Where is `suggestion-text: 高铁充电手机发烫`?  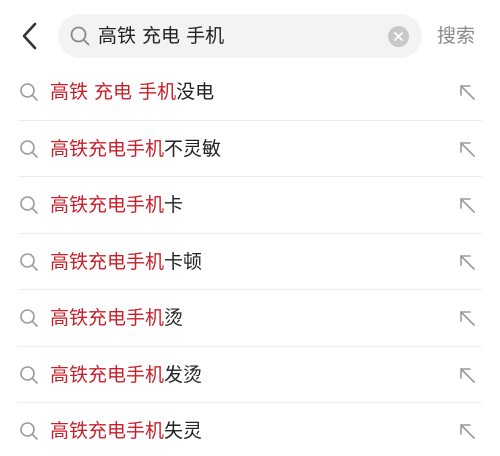
suggestion-text: 高铁充电手机发烫 is located at coordinates (126, 375).